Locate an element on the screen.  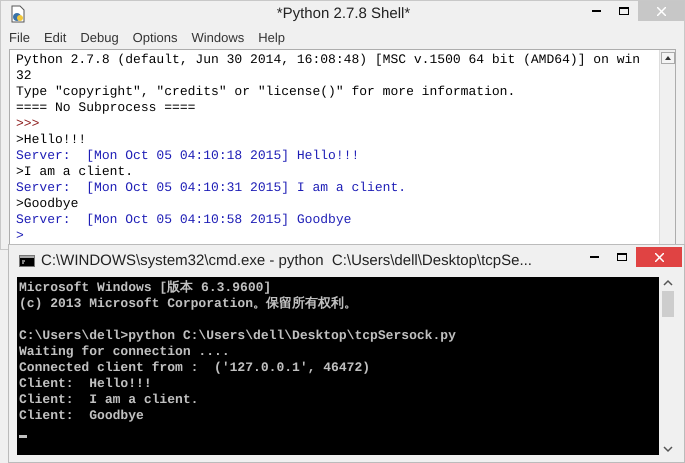
console-line: Client: Hello!!! is located at coordinates (85, 383).